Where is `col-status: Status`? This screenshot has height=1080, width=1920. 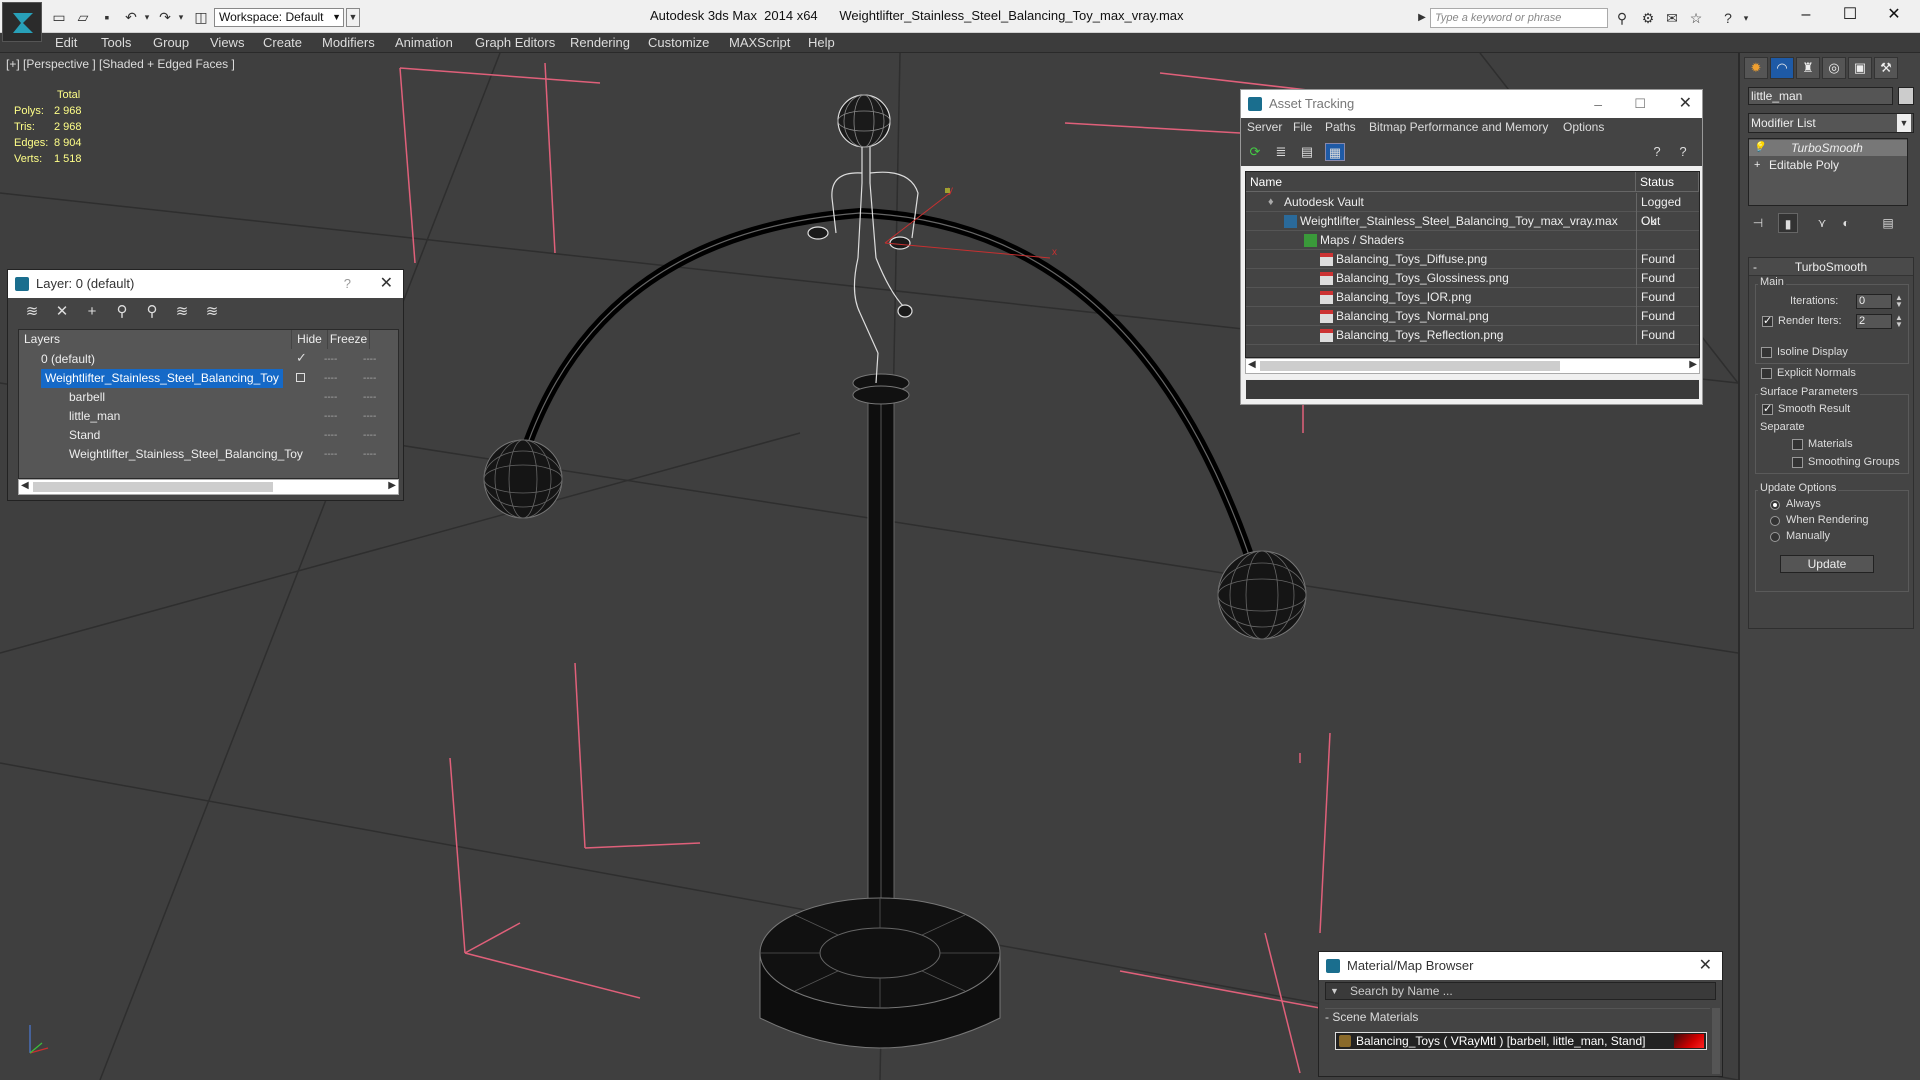 col-status: Status is located at coordinates (1667, 182).